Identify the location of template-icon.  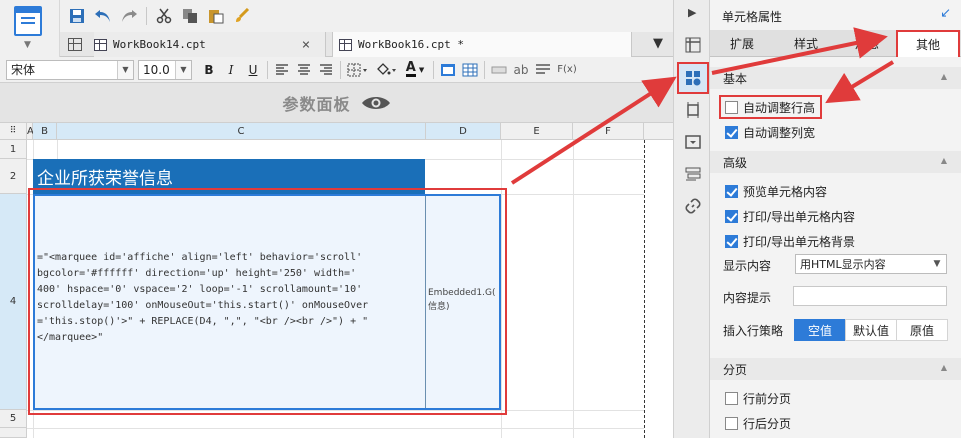
(693, 174).